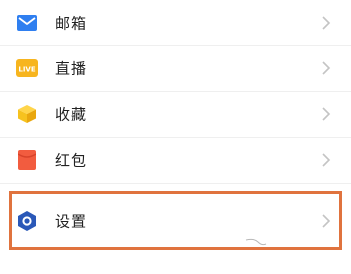 This screenshot has width=351, height=274. What do you see at coordinates (27, 114) in the screenshot?
I see `favorites-box-icon` at bounding box center [27, 114].